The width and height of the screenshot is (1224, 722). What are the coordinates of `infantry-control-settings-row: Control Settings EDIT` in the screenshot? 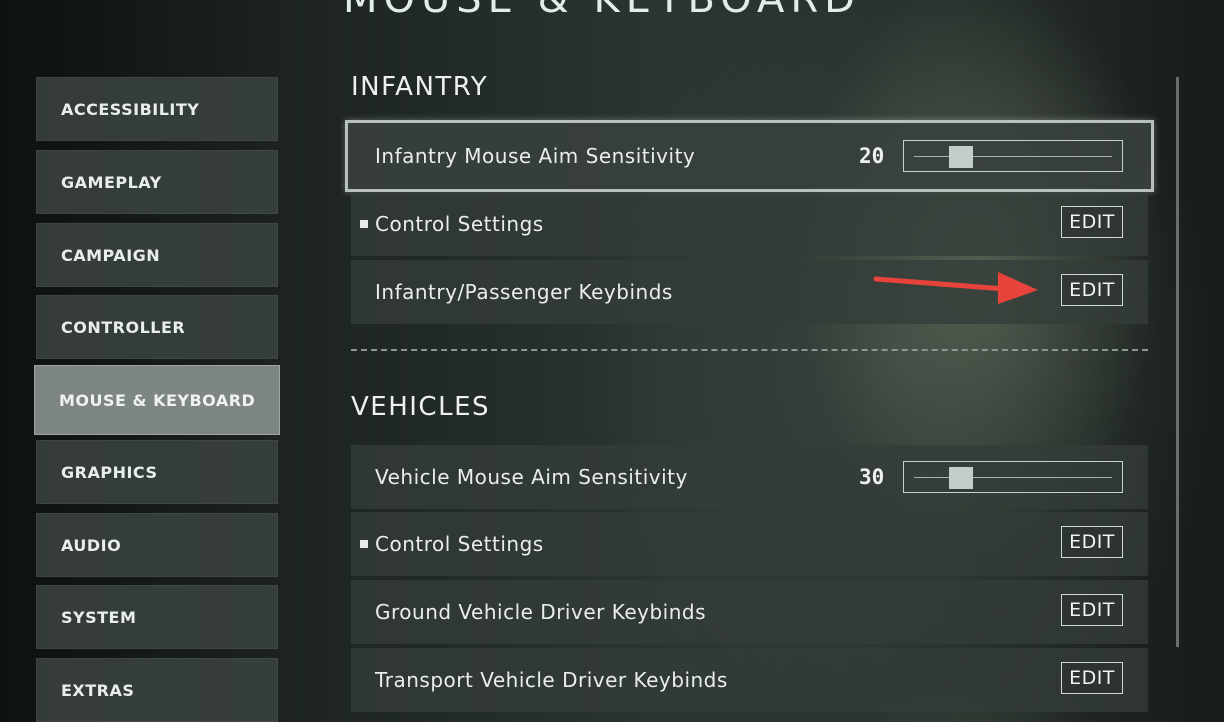 It's located at (749, 224).